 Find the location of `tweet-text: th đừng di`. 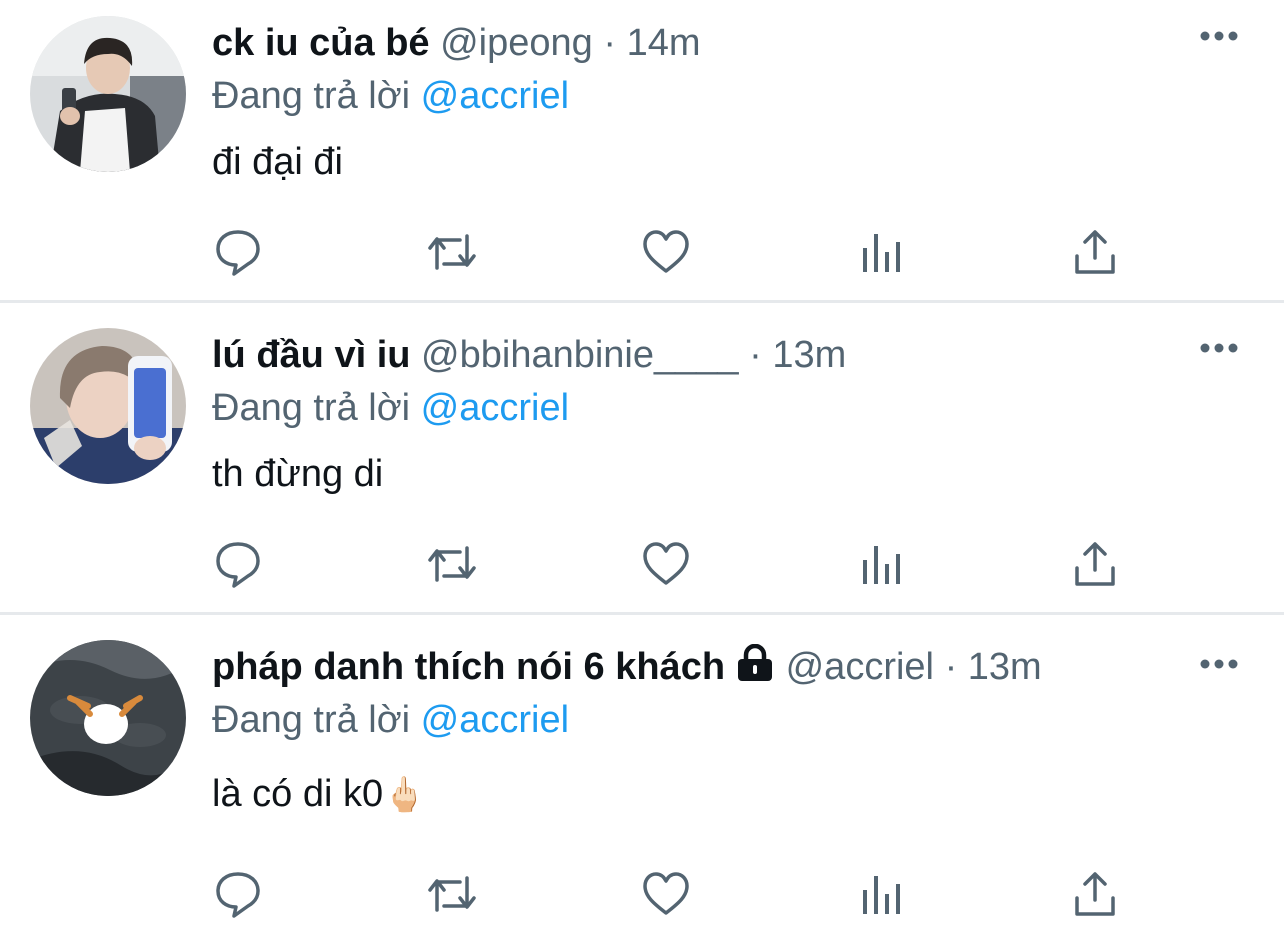

tweet-text: th đừng di is located at coordinates (728, 474).